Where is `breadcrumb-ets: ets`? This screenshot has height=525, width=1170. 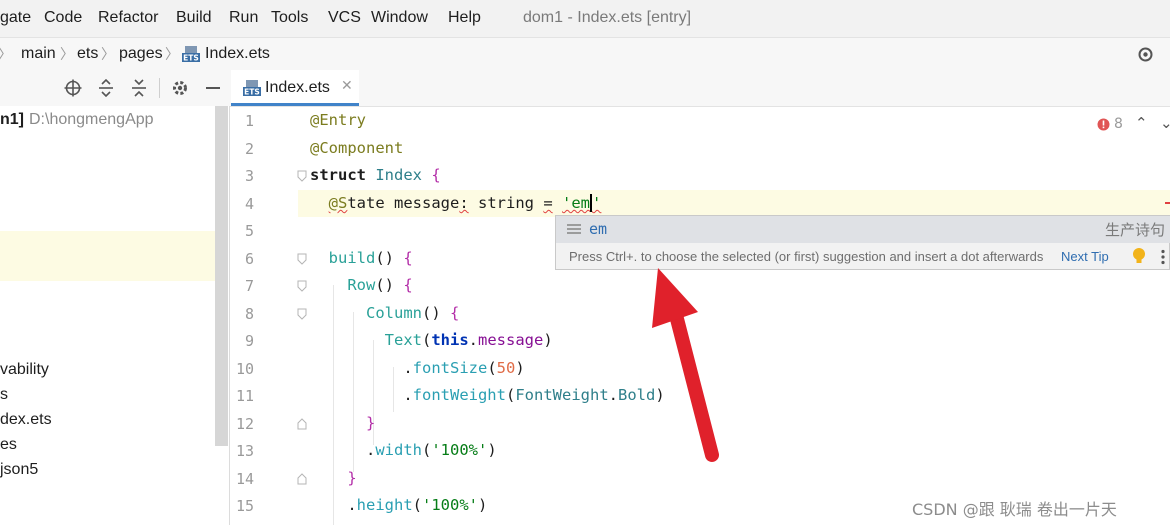
breadcrumb-ets: ets is located at coordinates (87, 54).